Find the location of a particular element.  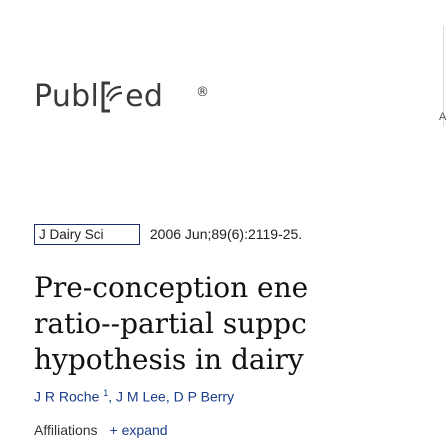

affiliations-expand-button: + expand is located at coordinates (138, 430).